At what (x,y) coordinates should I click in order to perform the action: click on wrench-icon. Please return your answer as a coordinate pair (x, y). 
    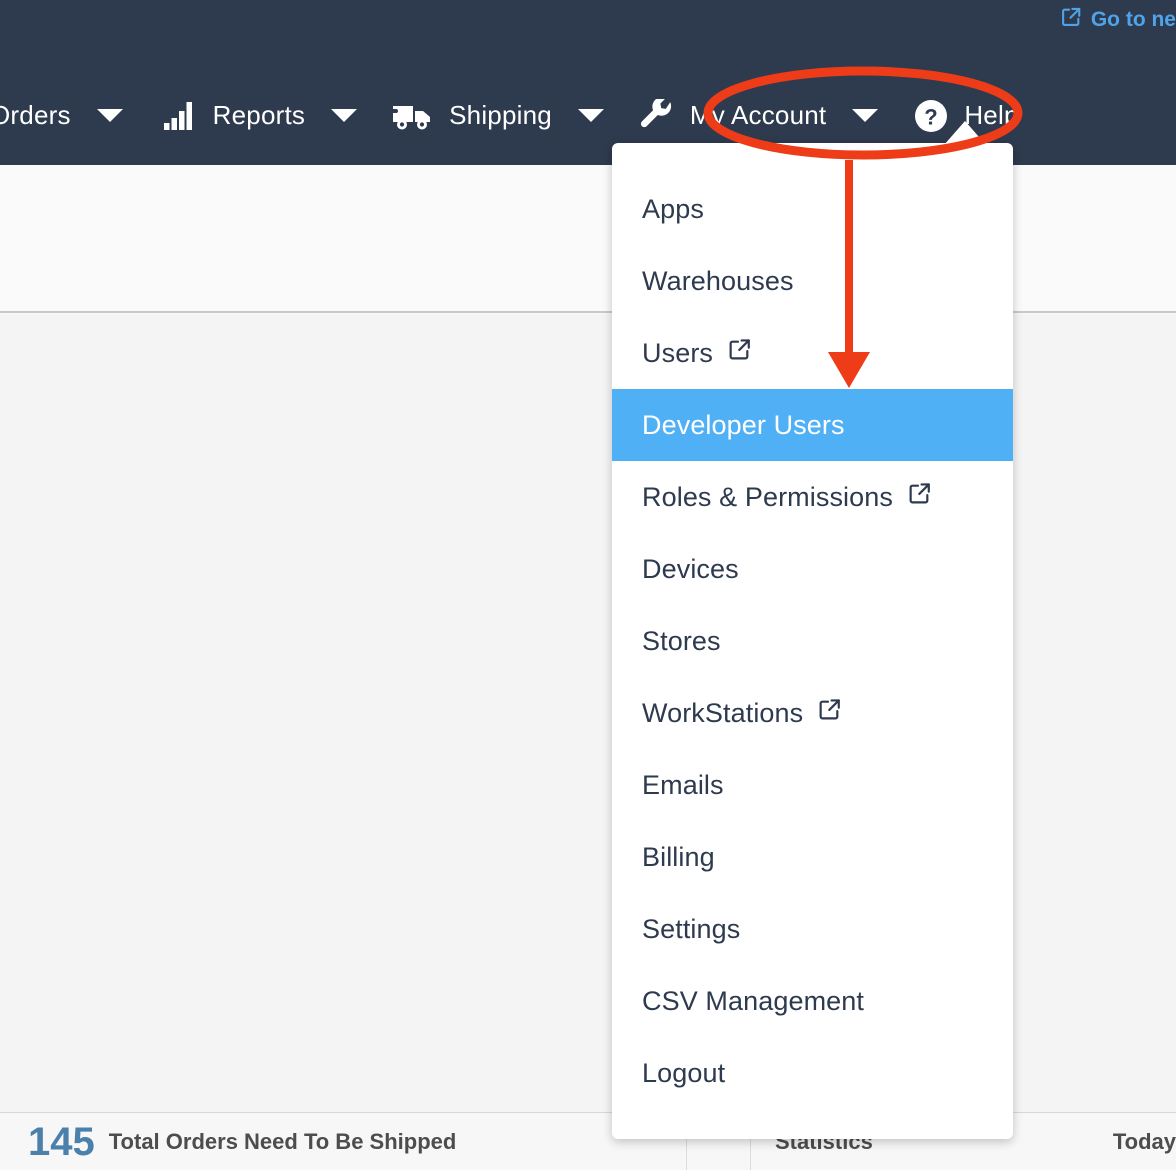
    Looking at the image, I should click on (656, 115).